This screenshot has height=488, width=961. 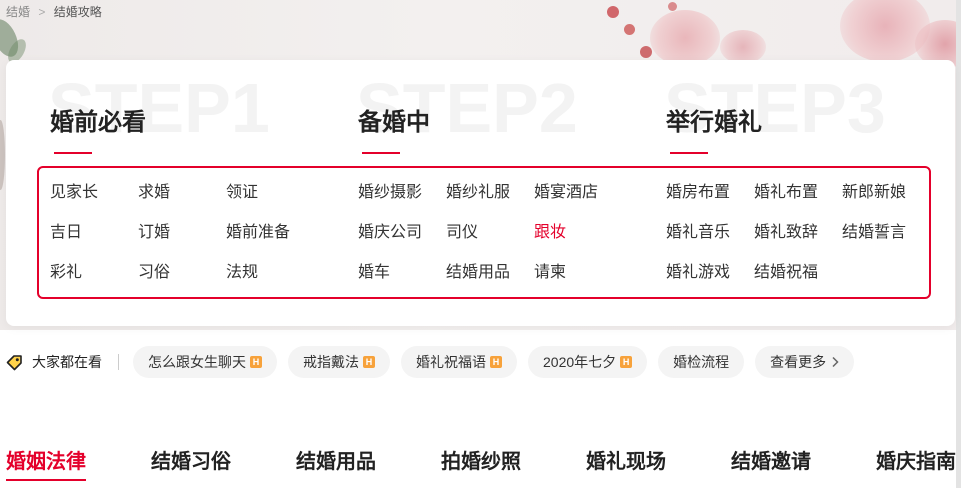 I want to click on guide-link-row: 见家长 求婚 领证, so click(x=200, y=193).